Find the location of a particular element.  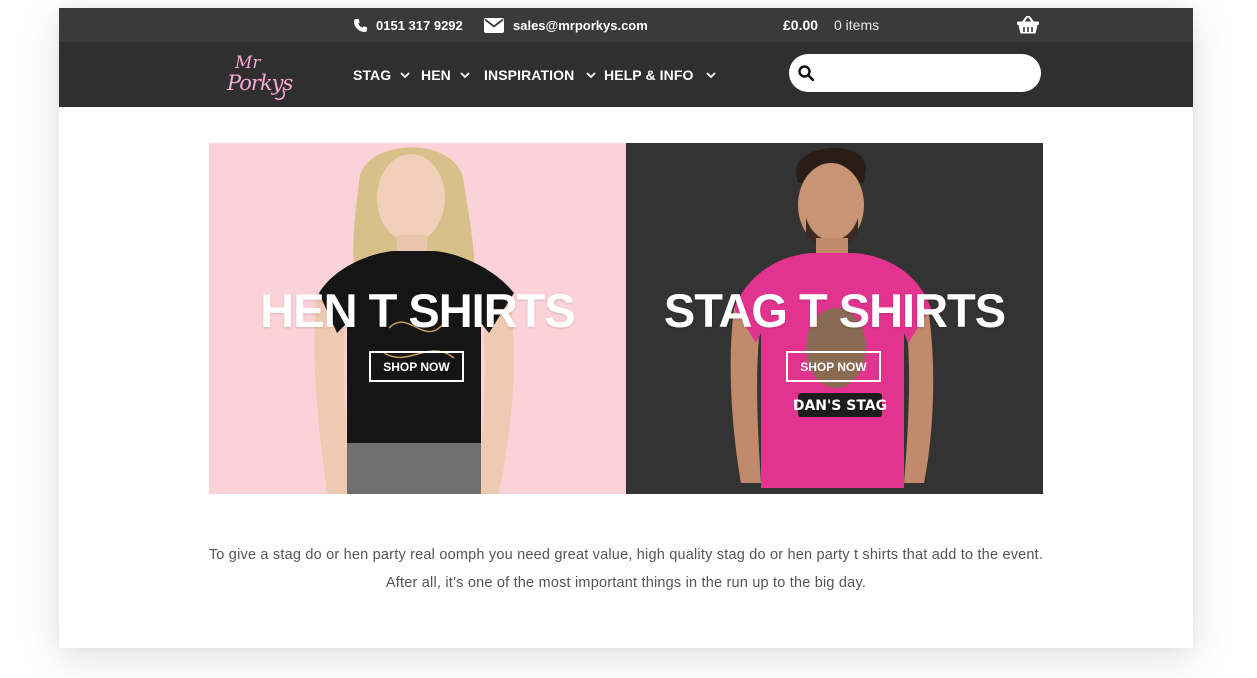

nav-inspiration: INSPIRATION is located at coordinates (540, 74).